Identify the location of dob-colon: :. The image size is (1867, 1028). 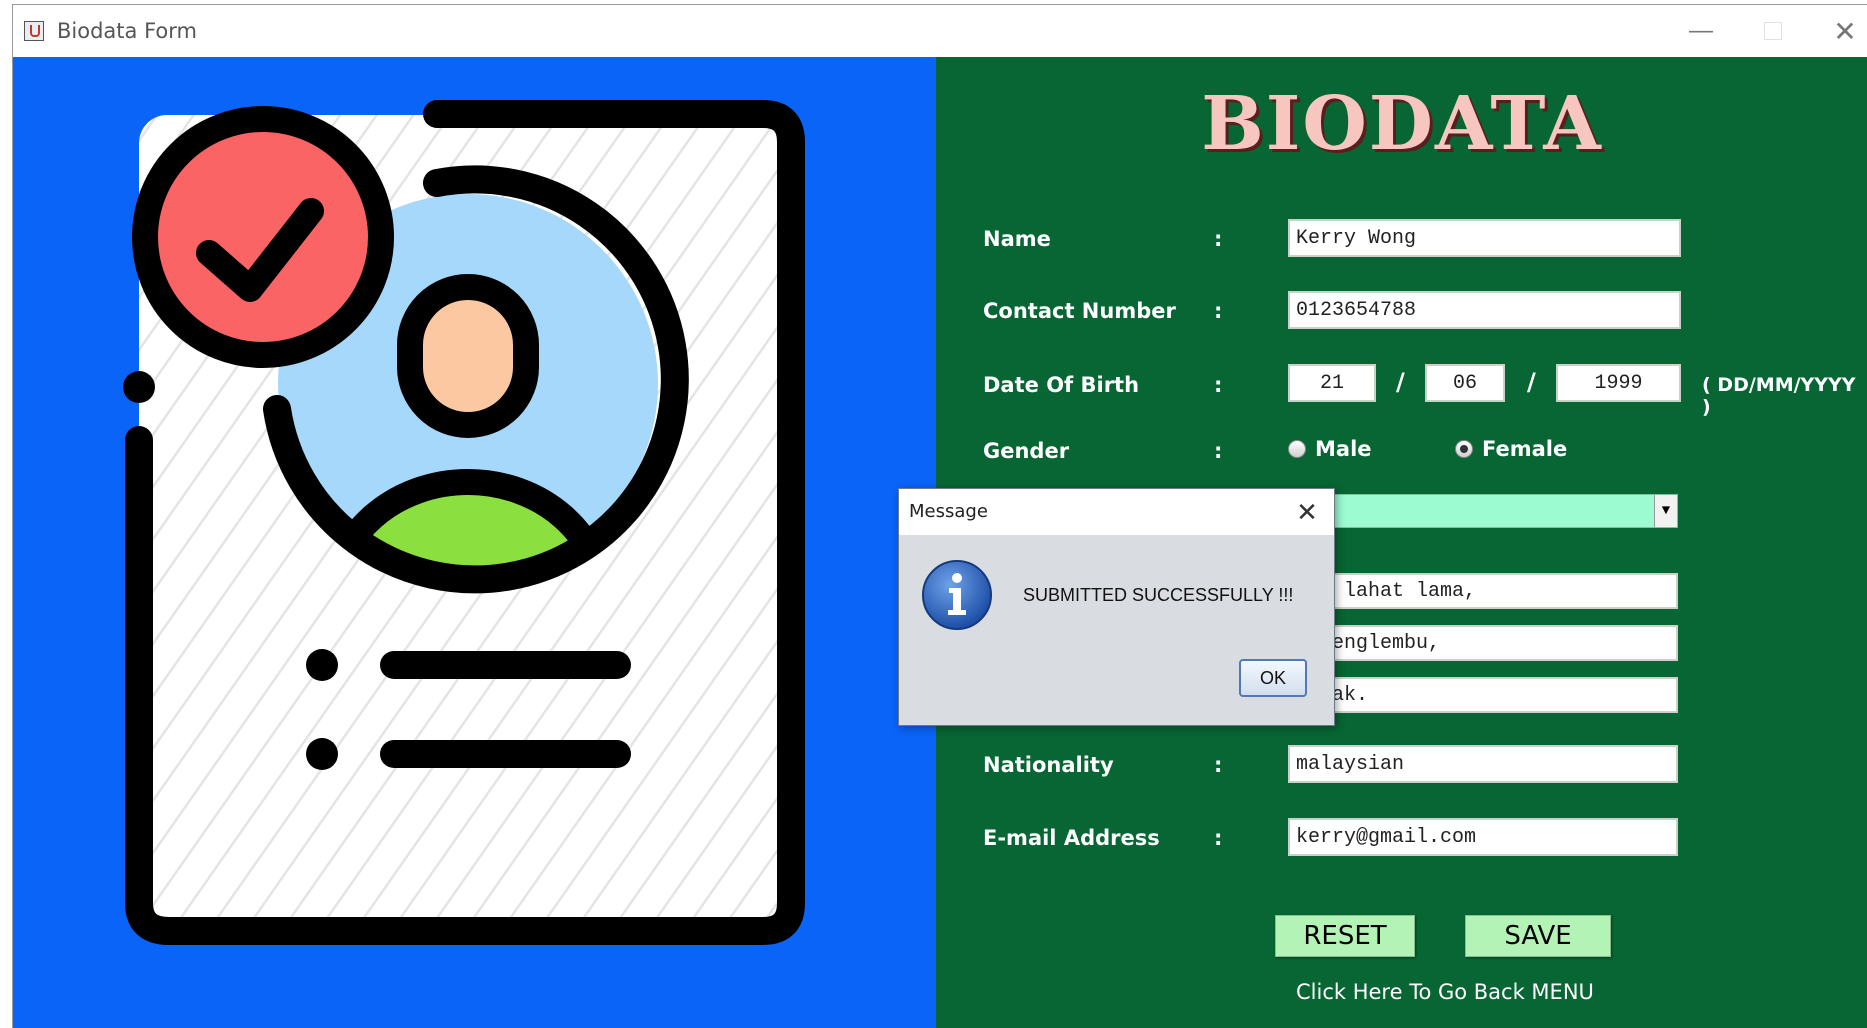
(1218, 385).